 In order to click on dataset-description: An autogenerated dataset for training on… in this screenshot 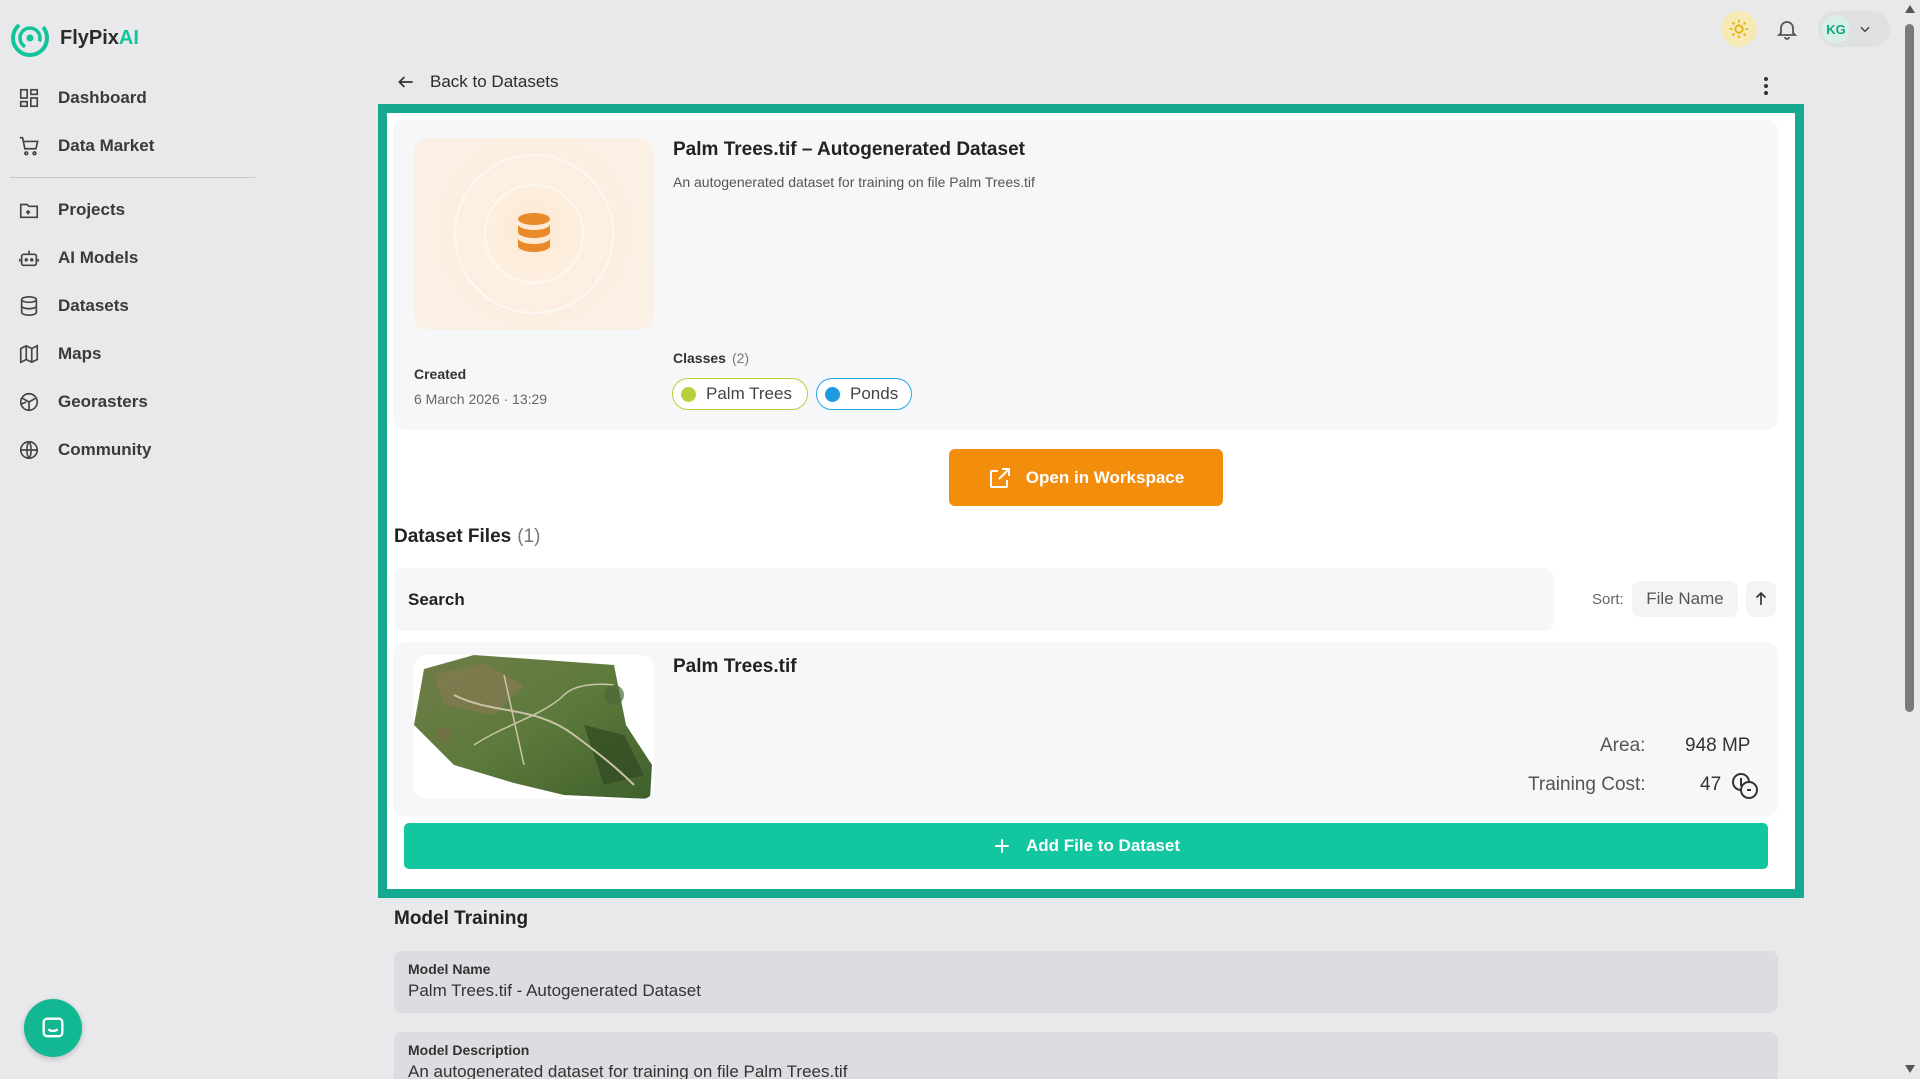, I will do `click(854, 182)`.